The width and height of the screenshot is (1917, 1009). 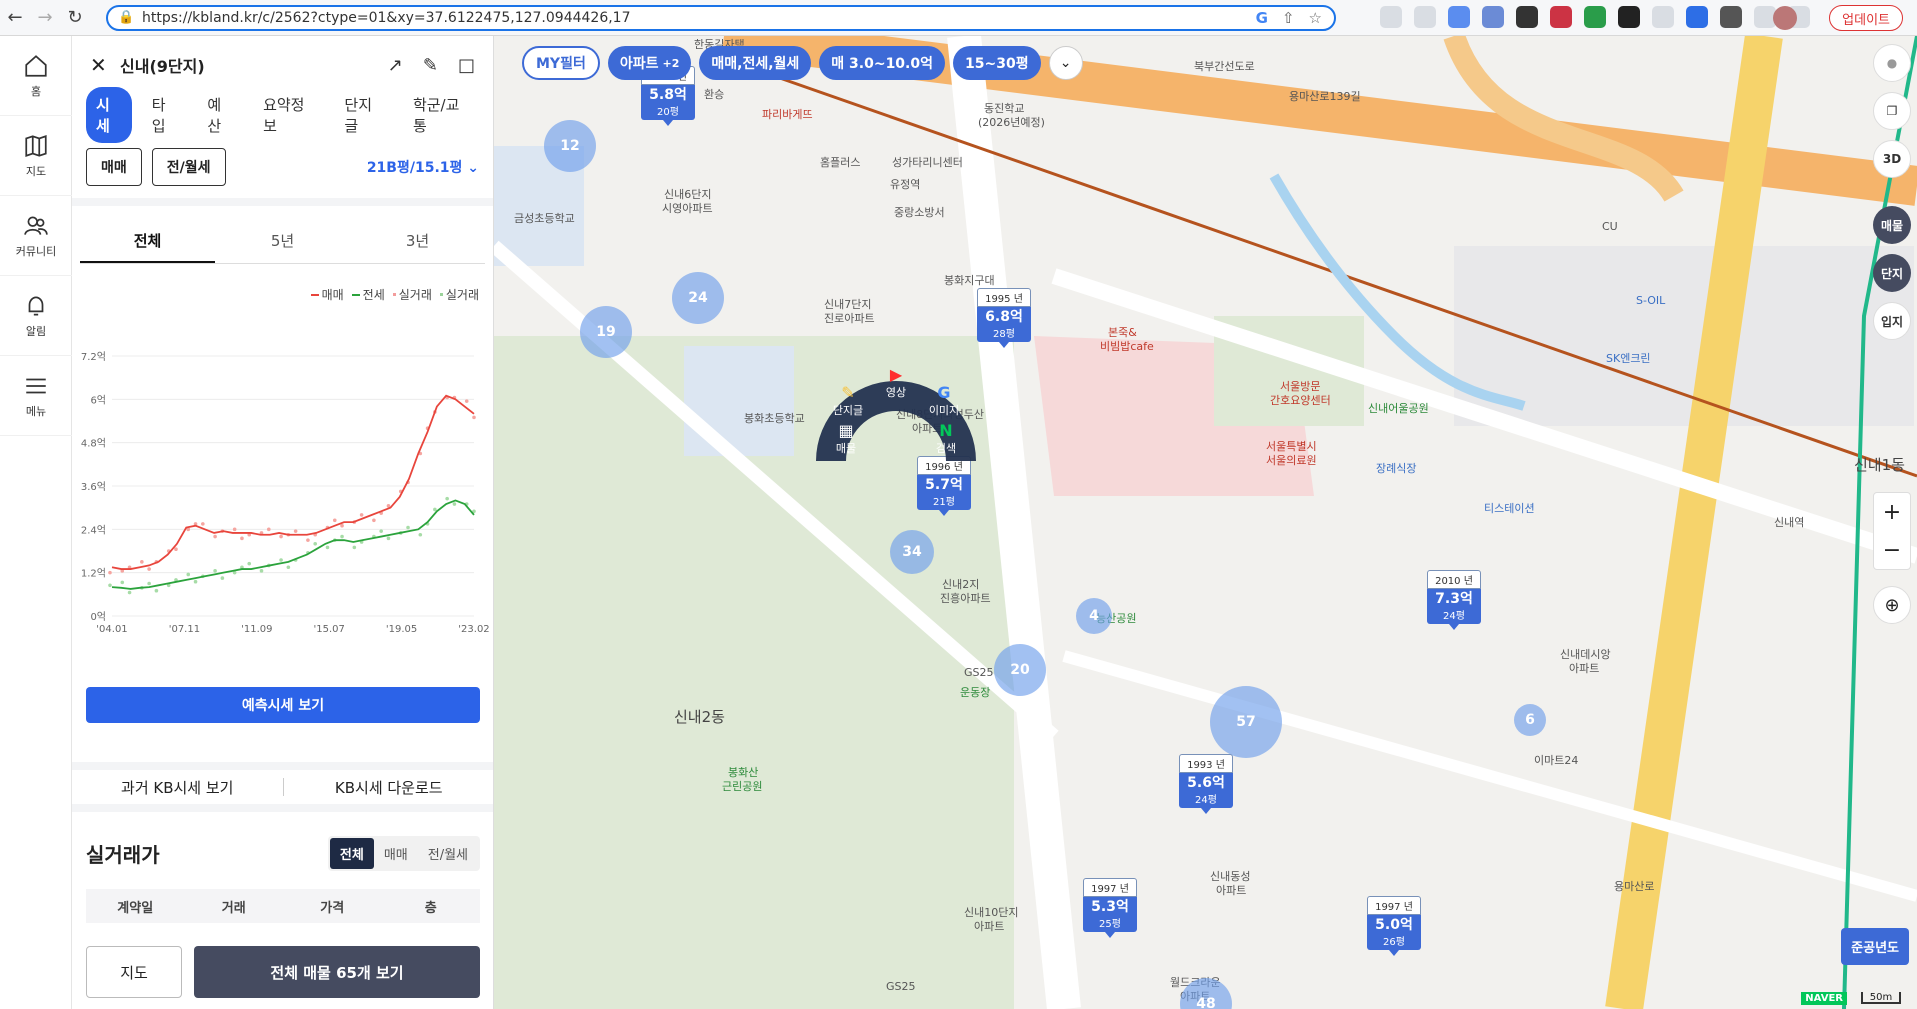 I want to click on puzzle-icon, so click(x=1731, y=17).